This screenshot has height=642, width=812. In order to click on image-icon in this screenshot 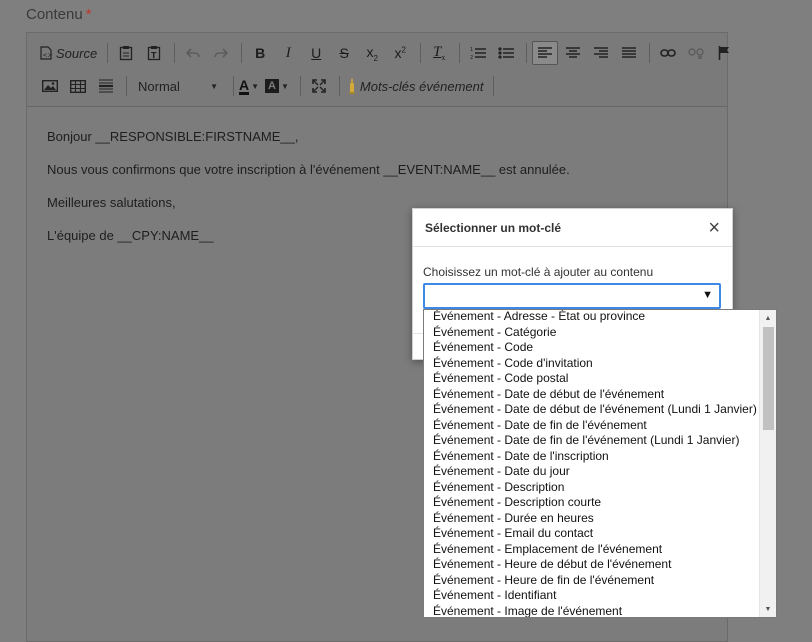, I will do `click(50, 86)`.